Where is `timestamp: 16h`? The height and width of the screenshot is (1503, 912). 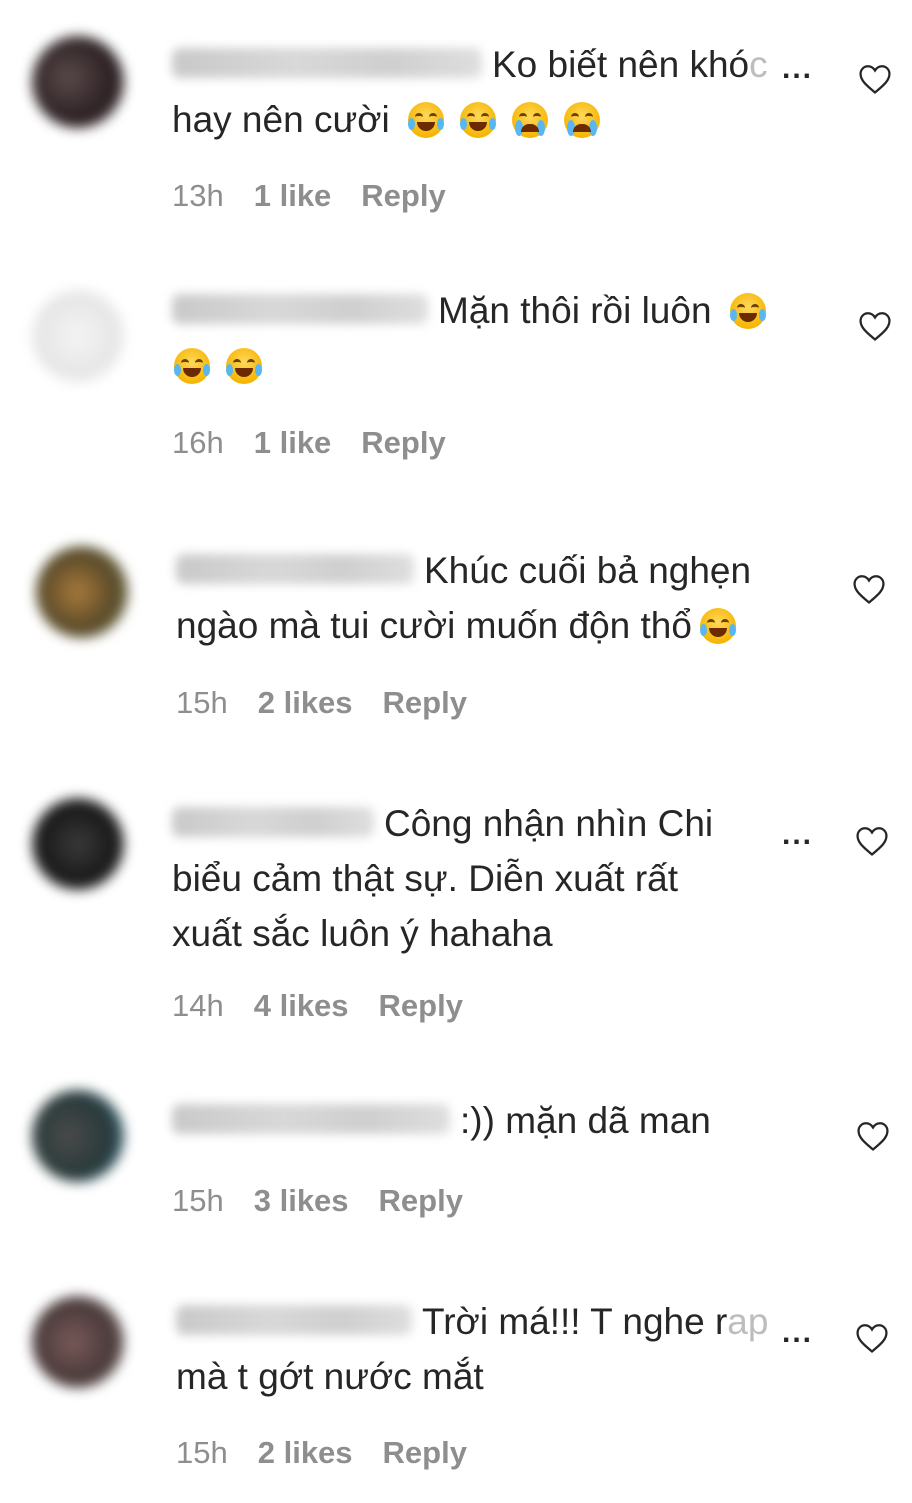 timestamp: 16h is located at coordinates (198, 442).